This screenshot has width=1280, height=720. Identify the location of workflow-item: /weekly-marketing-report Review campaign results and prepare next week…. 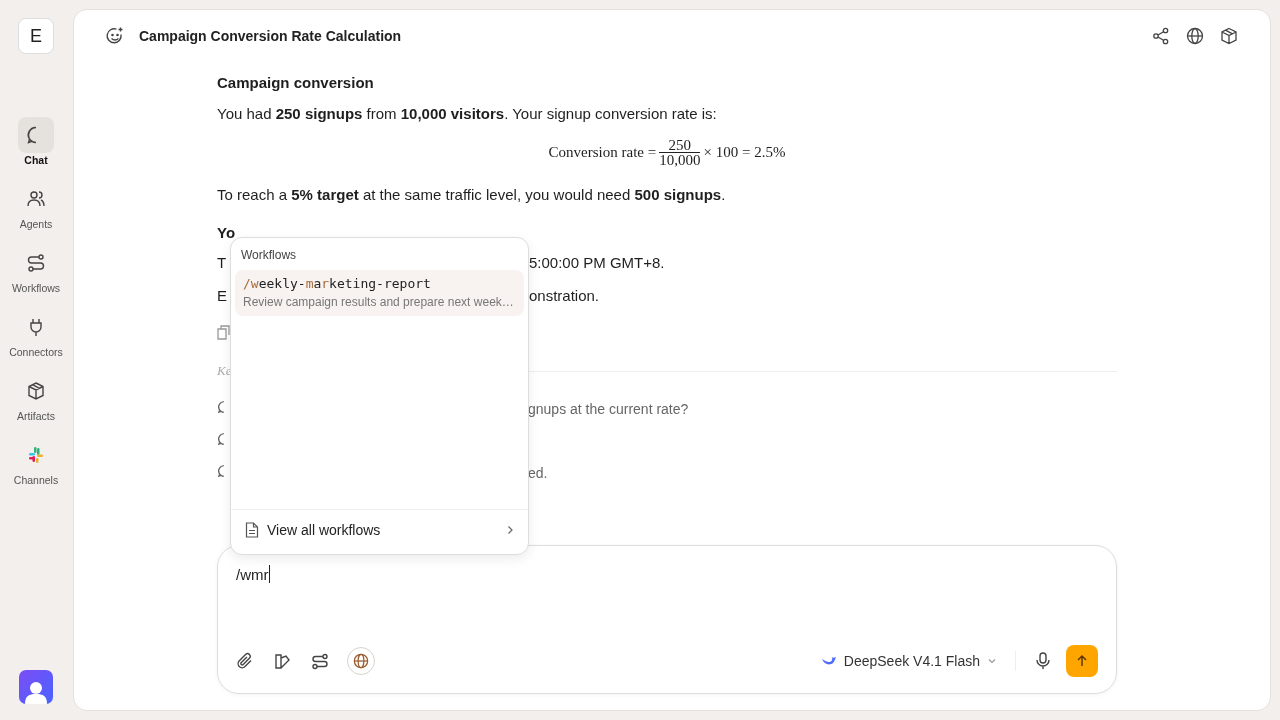
(379, 293).